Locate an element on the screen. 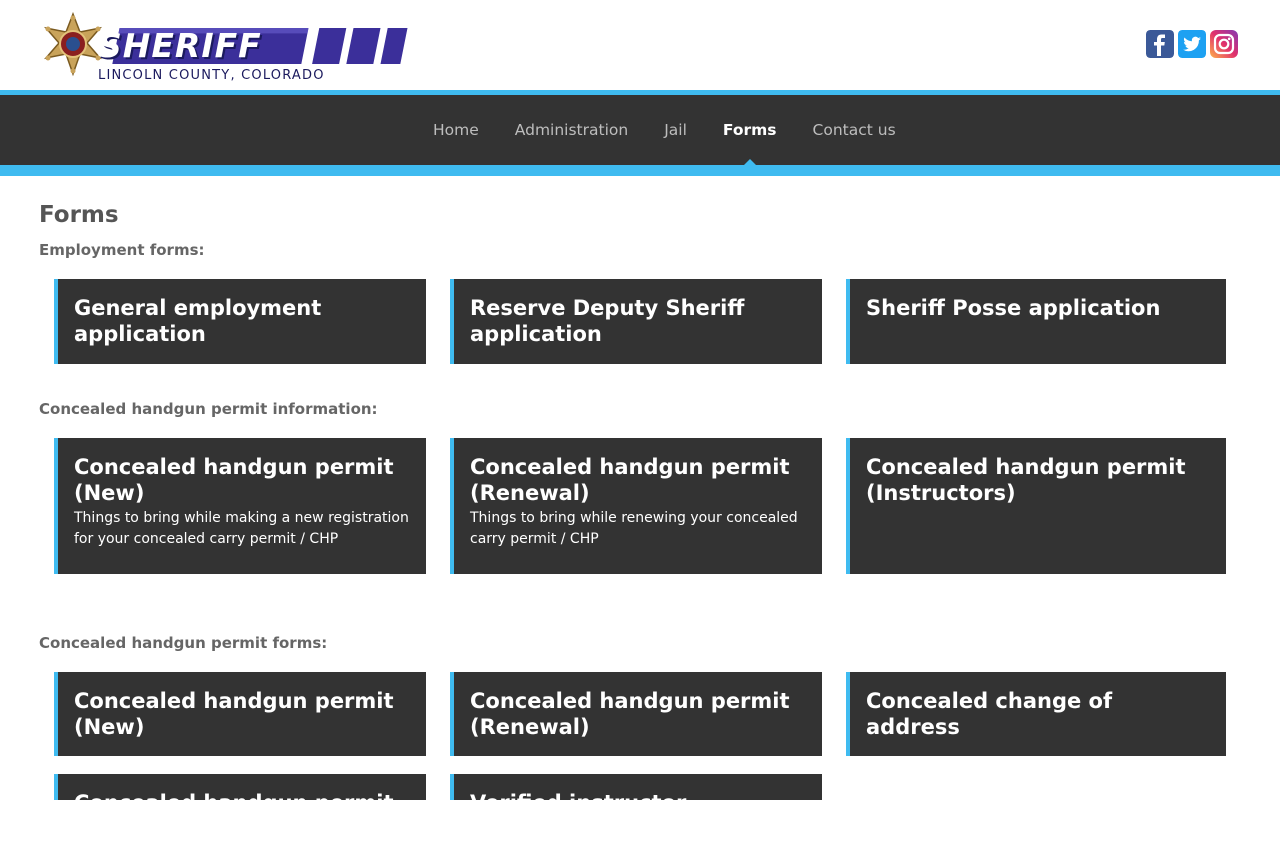 The image size is (1280, 842). logo-county-name: LINCOLN COUNTY, COLORADO is located at coordinates (211, 75).